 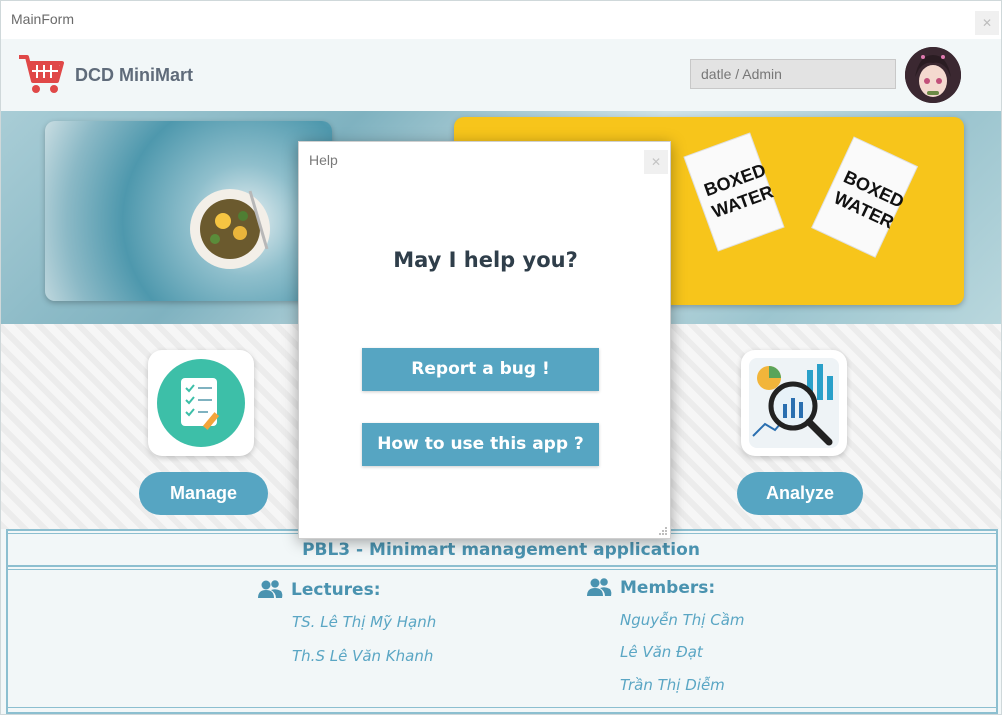 What do you see at coordinates (501, 75) in the screenshot?
I see `app-header: DCD MiniMart datle / Admin` at bounding box center [501, 75].